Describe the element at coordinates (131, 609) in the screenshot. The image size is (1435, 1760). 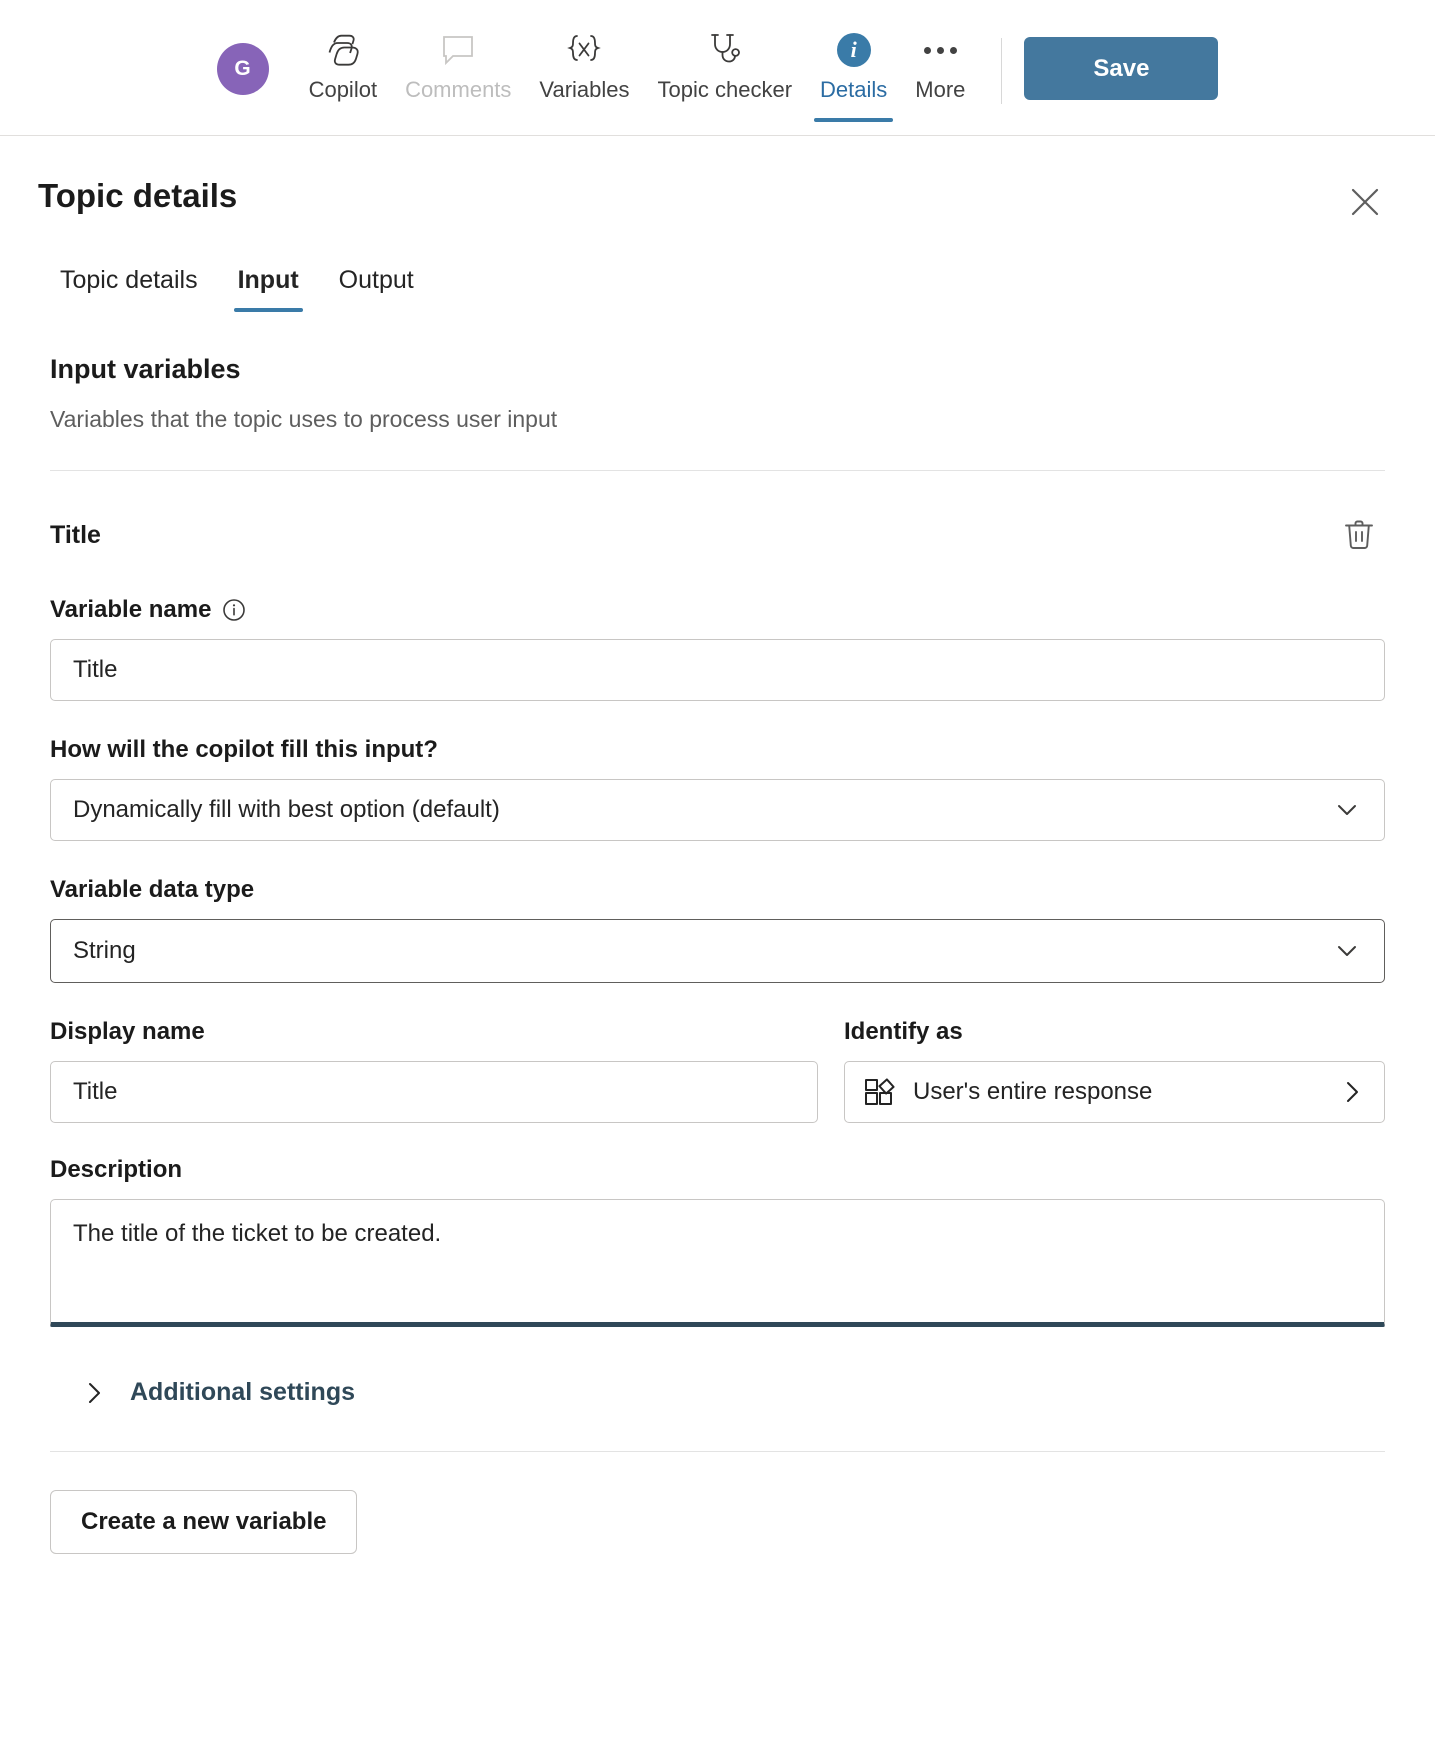
I see `field-label-text: Variable name` at that location.